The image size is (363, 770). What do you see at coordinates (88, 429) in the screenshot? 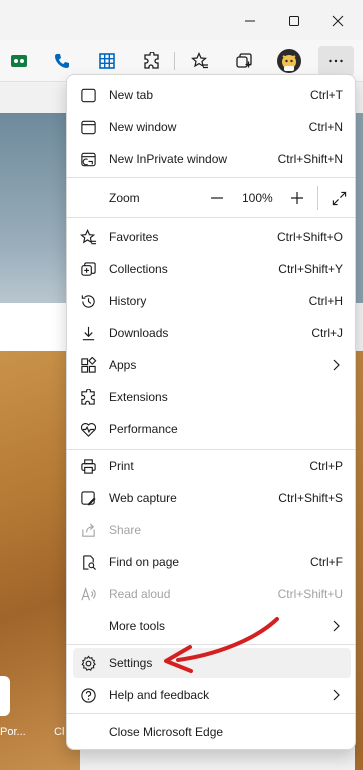
I see `performance-heart-icon` at bounding box center [88, 429].